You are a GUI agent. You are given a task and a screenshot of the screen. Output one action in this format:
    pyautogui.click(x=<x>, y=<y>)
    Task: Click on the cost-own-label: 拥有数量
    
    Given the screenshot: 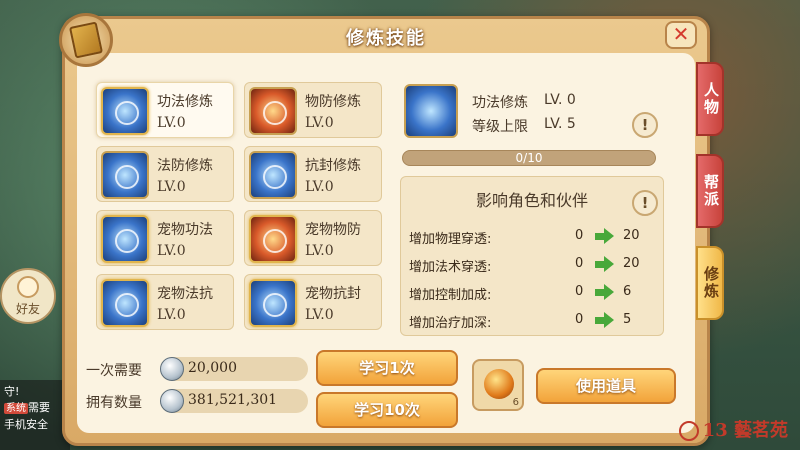 What is the action you would take?
    pyautogui.click(x=114, y=403)
    